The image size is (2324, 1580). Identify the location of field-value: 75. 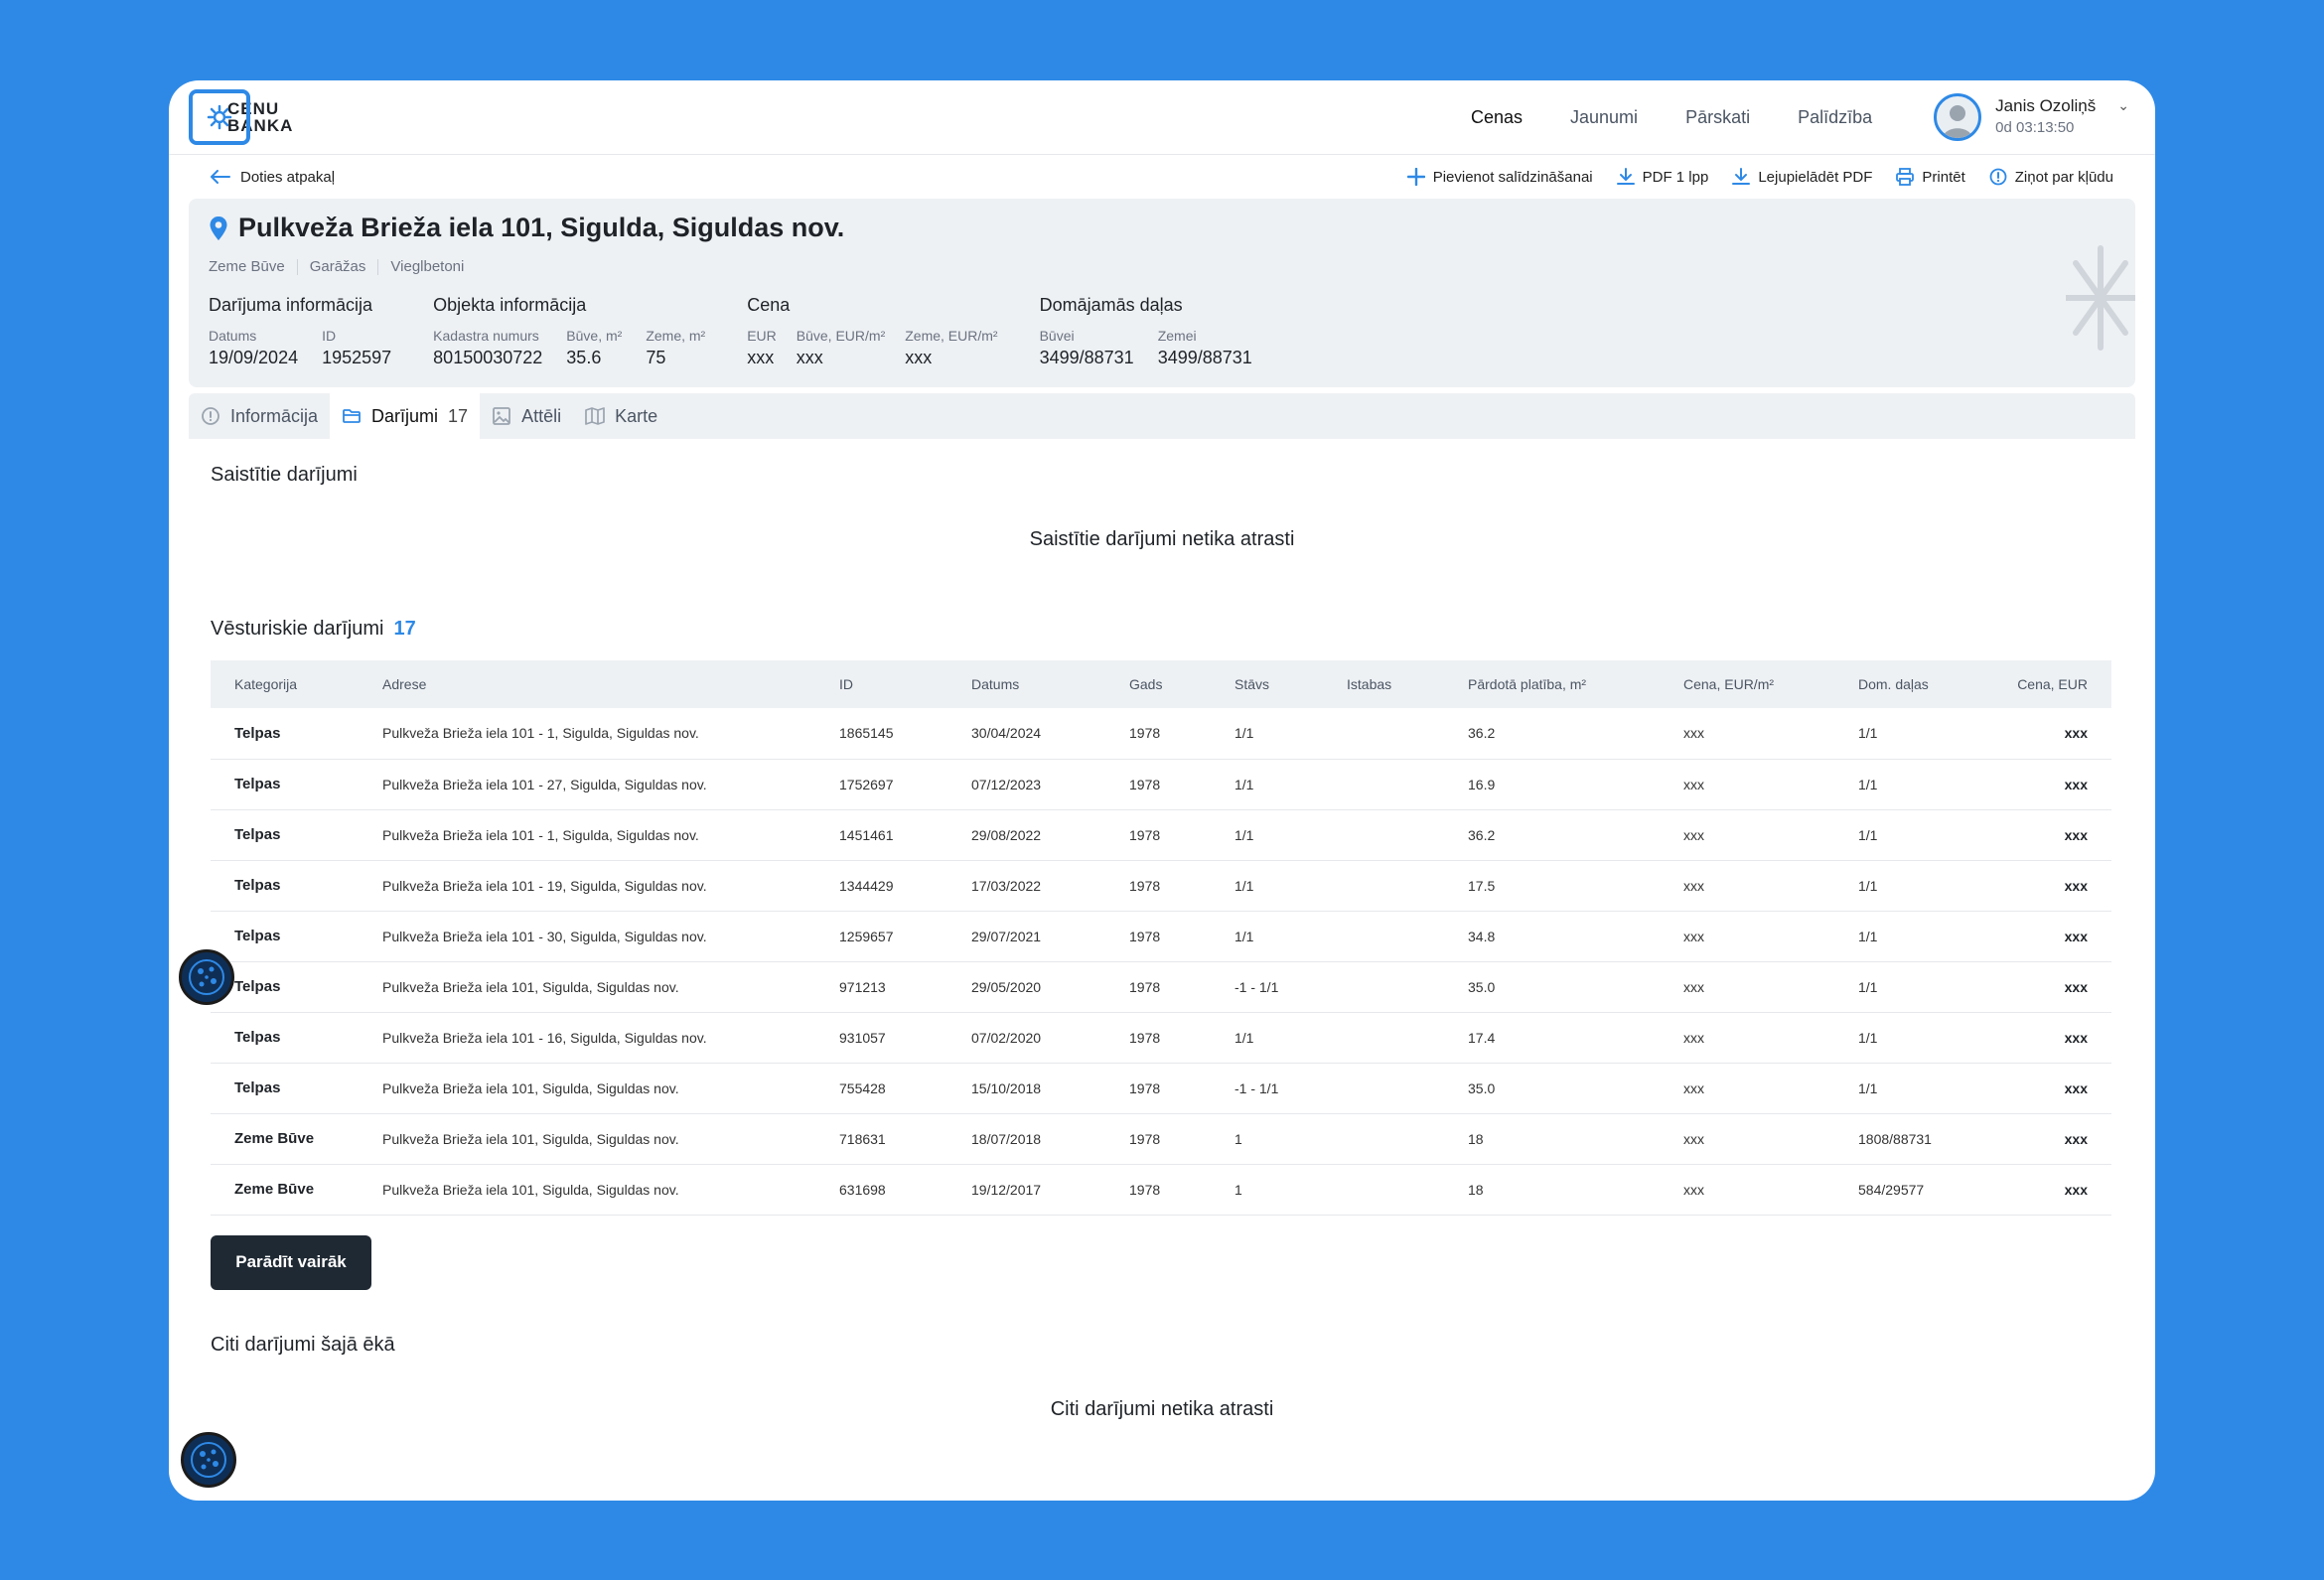
(656, 358).